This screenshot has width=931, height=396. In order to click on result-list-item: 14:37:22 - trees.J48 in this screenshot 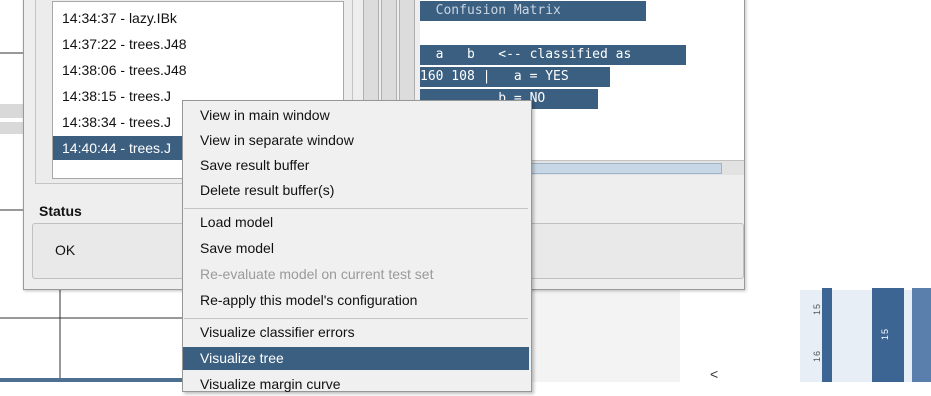, I will do `click(198, 44)`.